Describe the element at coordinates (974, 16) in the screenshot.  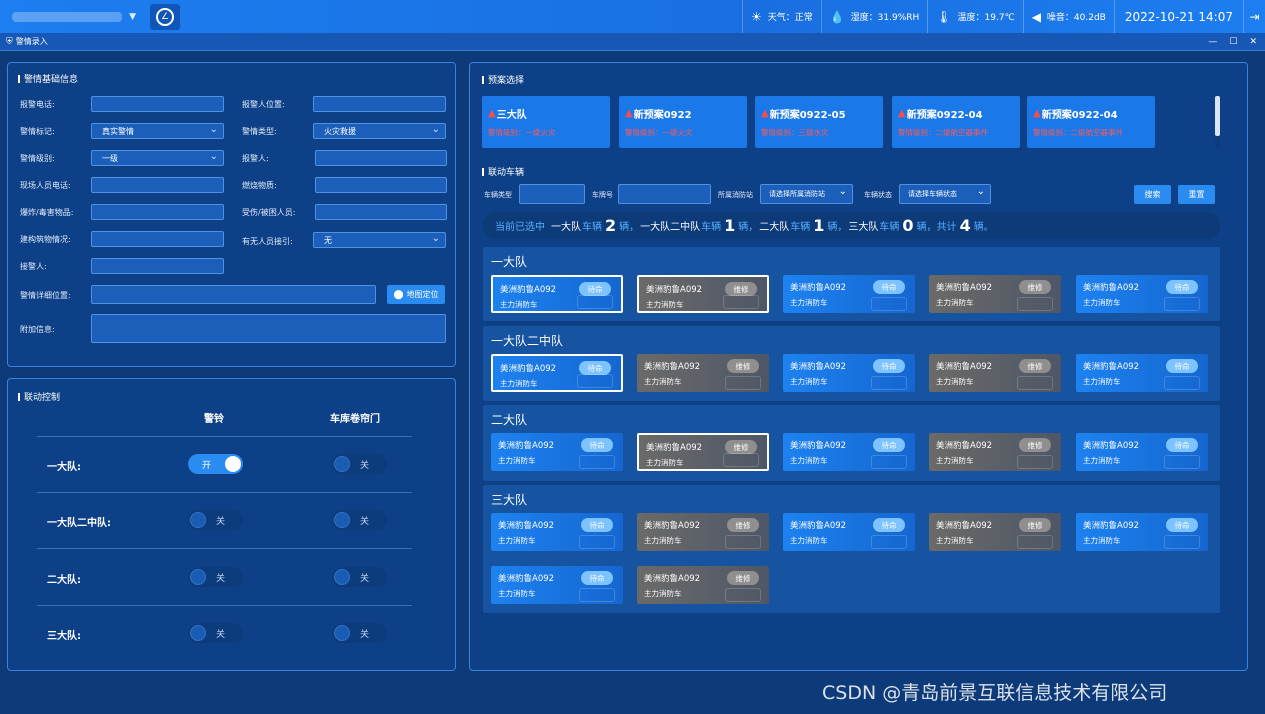
I see `temperature-stat: 🌡 温度：19.7℃` at that location.